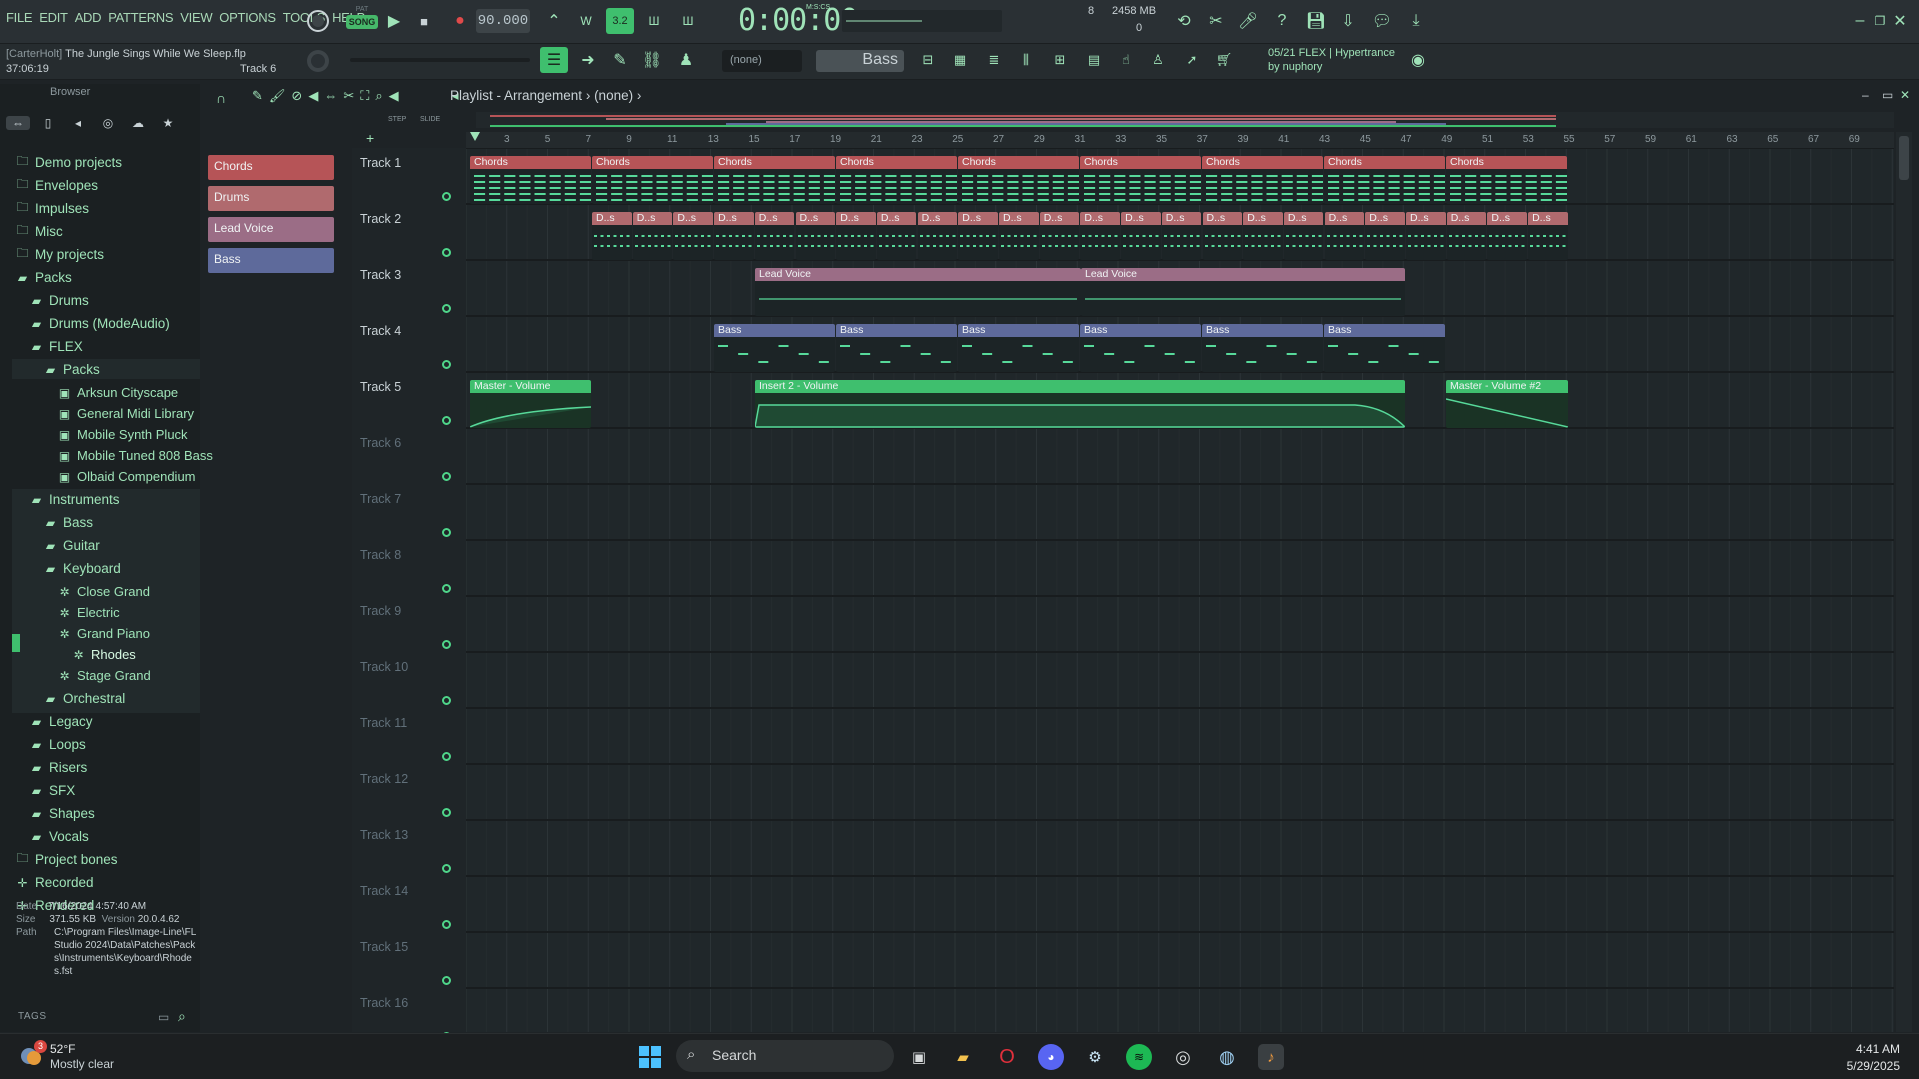 This screenshot has height=1079, width=1919. What do you see at coordinates (1158, 60) in the screenshot?
I see `video-button: ♙` at bounding box center [1158, 60].